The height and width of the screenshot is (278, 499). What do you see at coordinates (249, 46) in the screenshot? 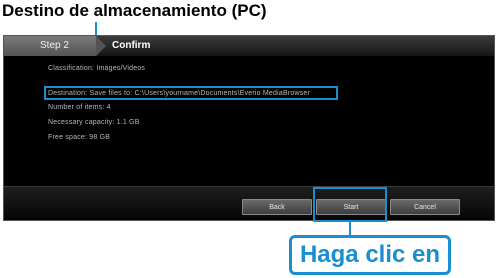
I see `wizard-titlebar: Step 2 Confirm` at bounding box center [249, 46].